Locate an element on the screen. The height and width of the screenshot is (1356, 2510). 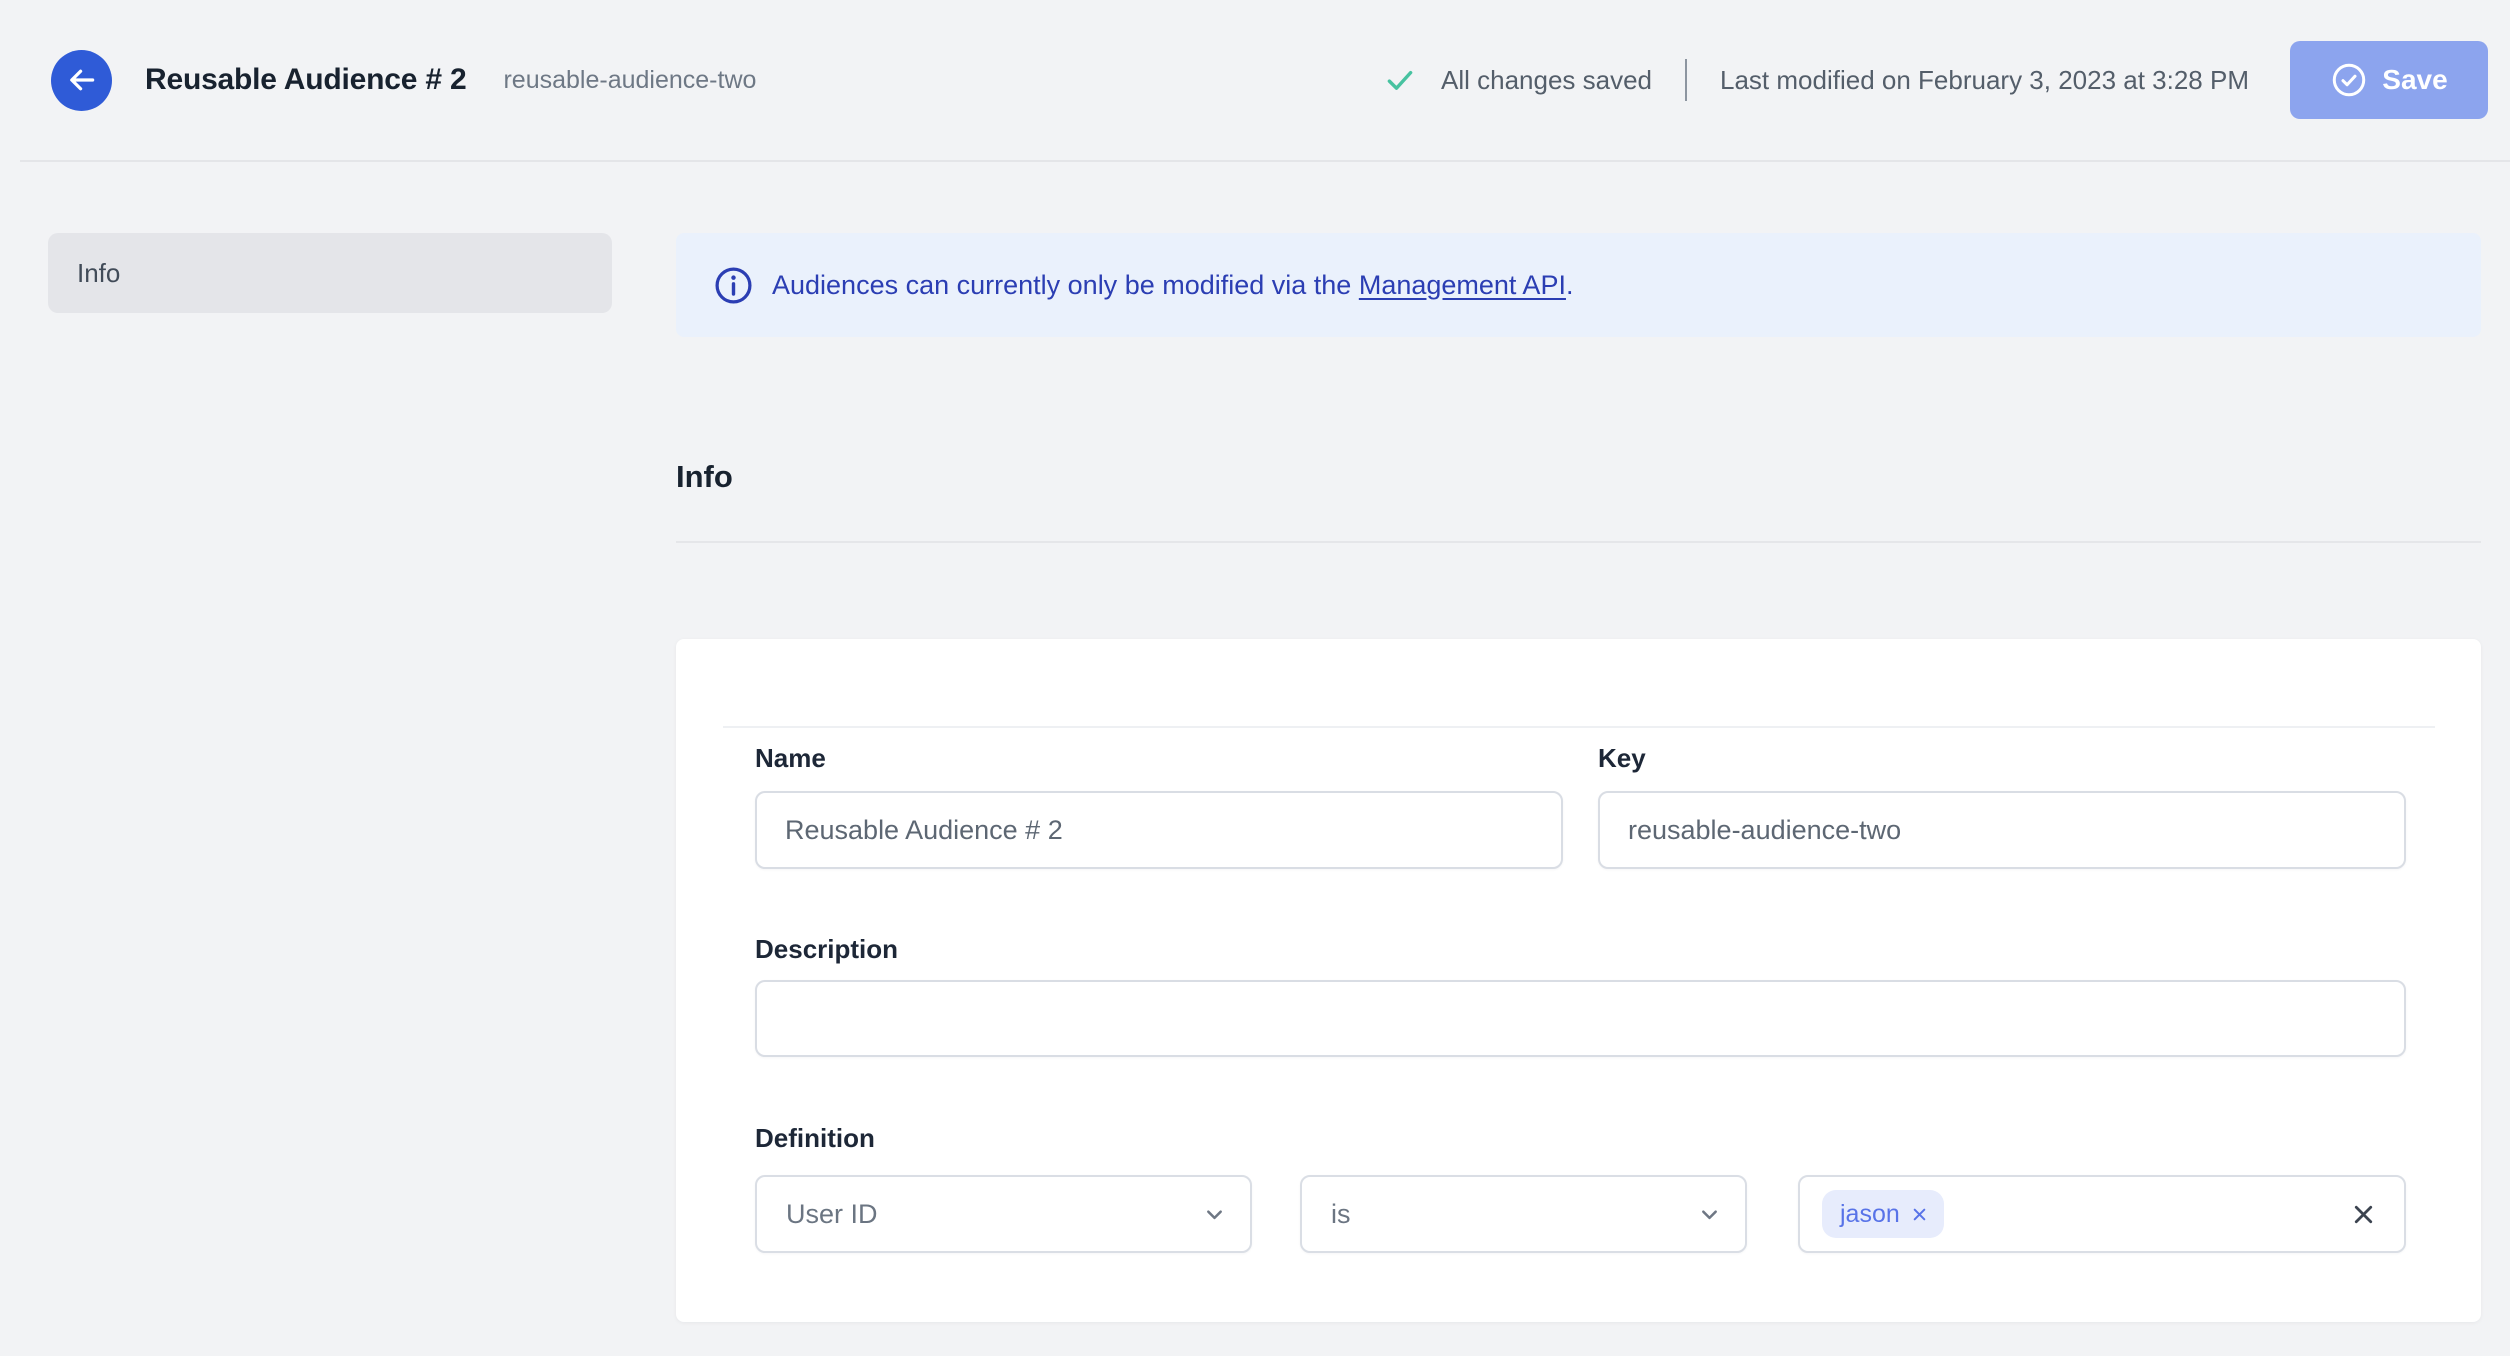
value-tag-label: jason is located at coordinates (1870, 1213).